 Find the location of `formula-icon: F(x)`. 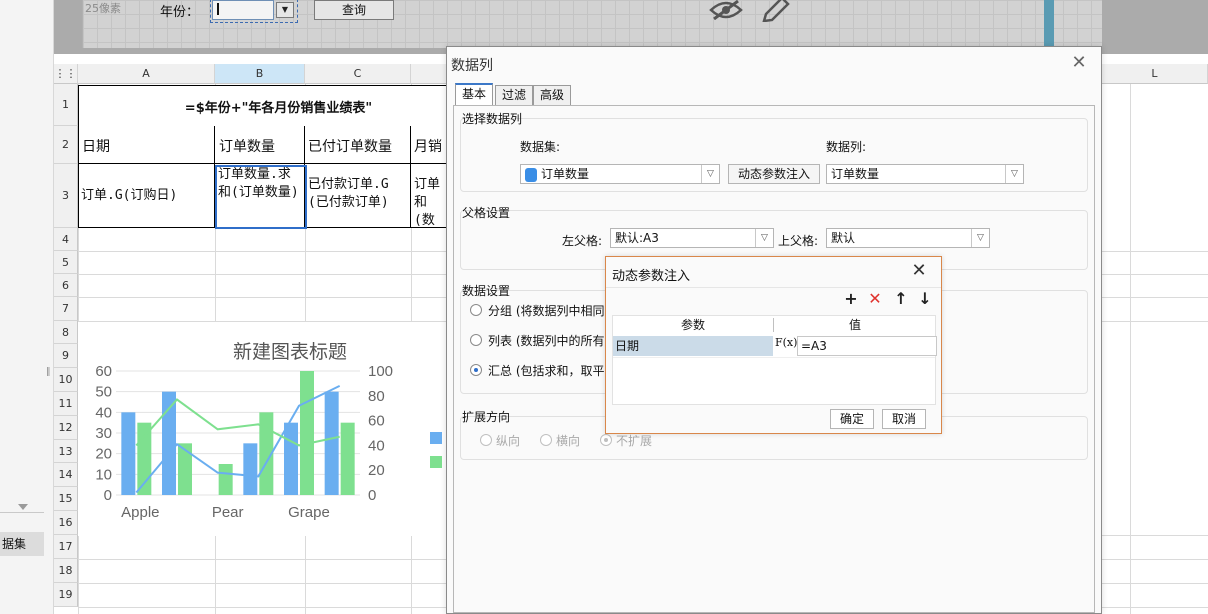

formula-icon: F(x) is located at coordinates (786, 346).